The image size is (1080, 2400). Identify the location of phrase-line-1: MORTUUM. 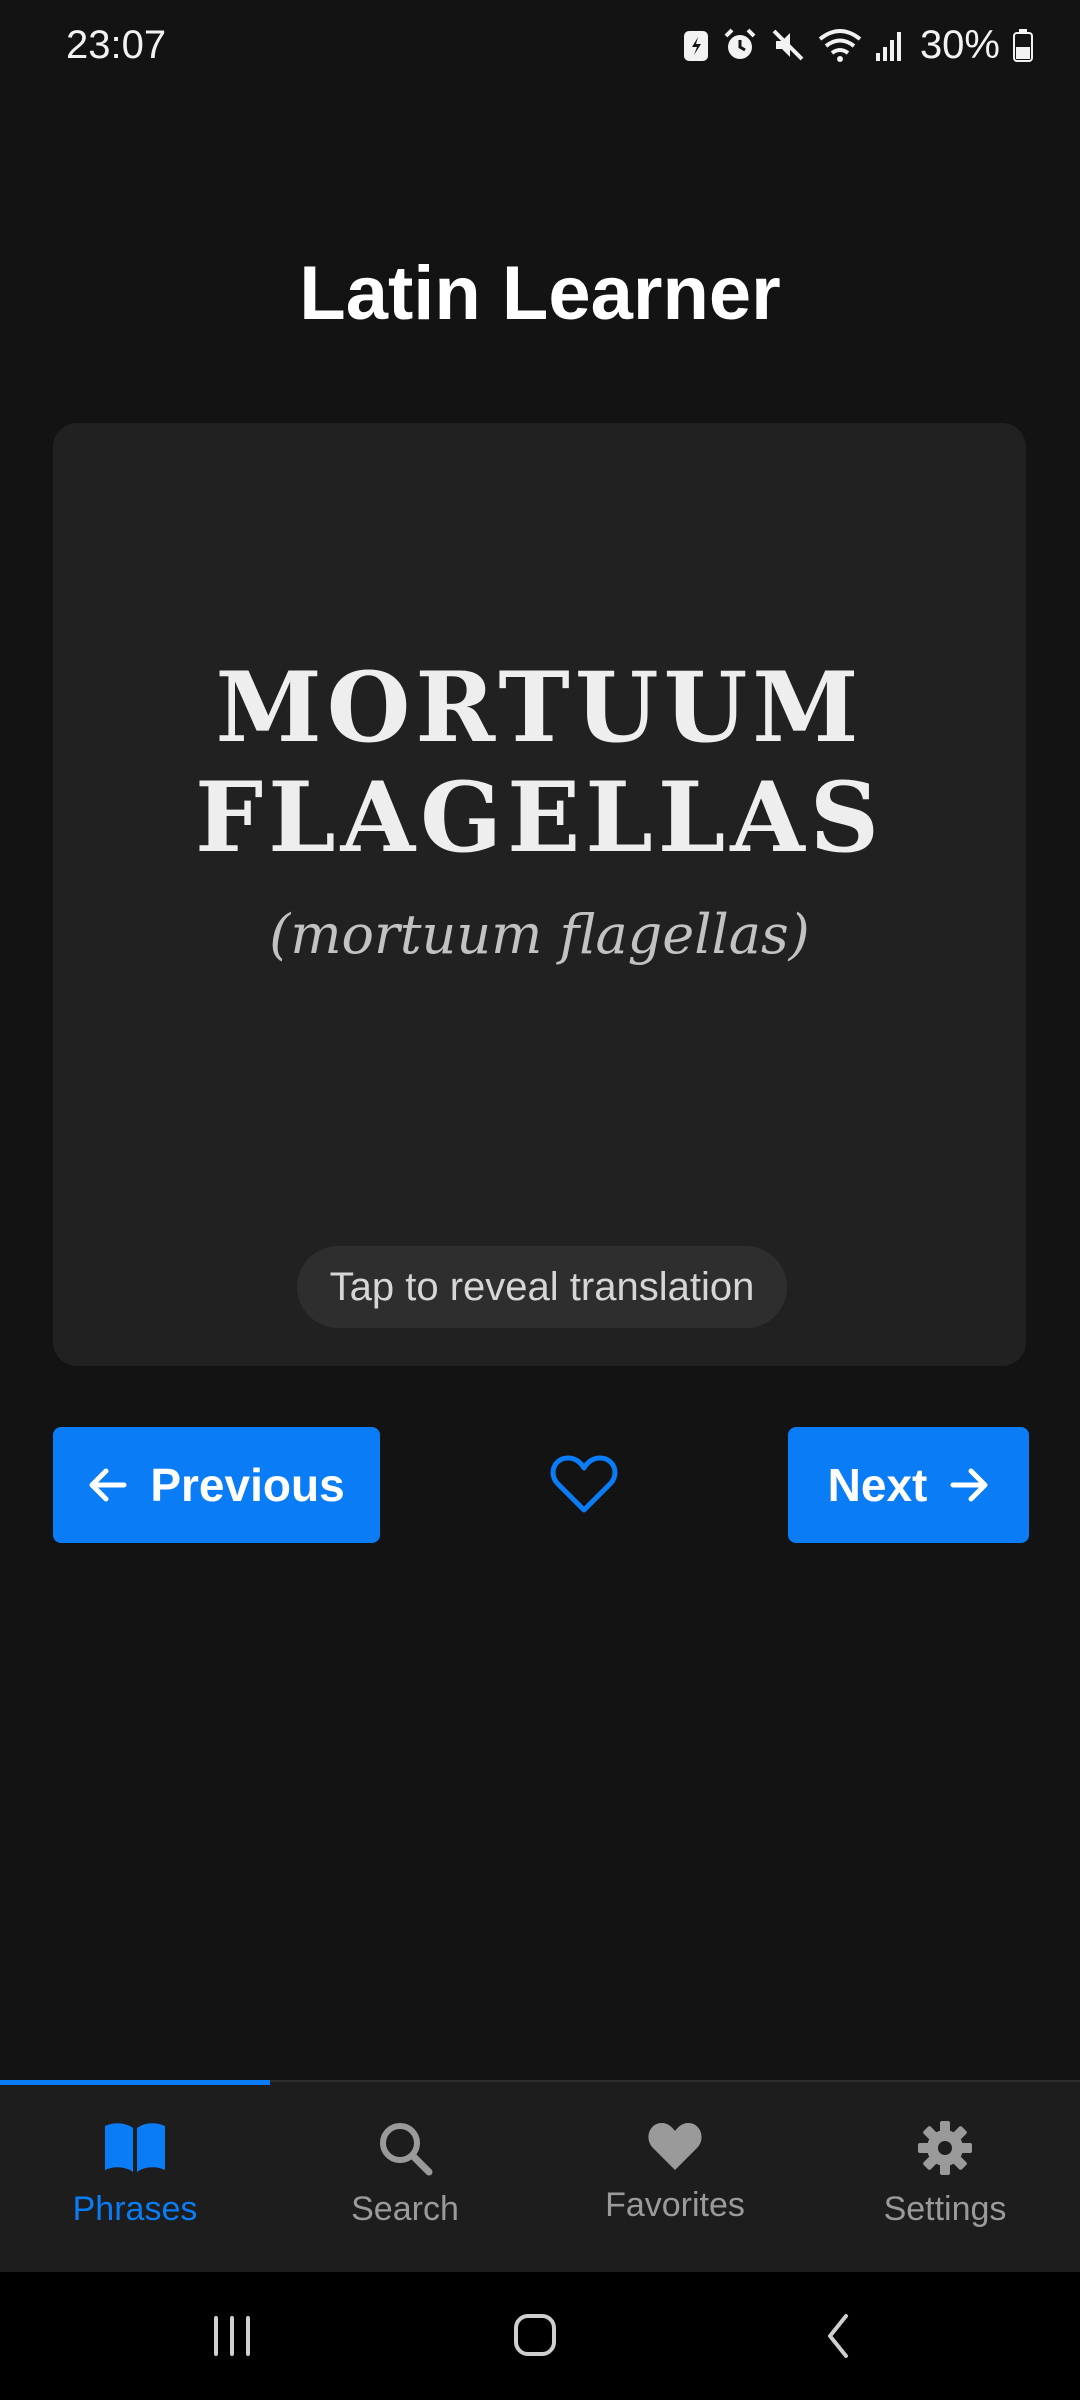
(539, 707).